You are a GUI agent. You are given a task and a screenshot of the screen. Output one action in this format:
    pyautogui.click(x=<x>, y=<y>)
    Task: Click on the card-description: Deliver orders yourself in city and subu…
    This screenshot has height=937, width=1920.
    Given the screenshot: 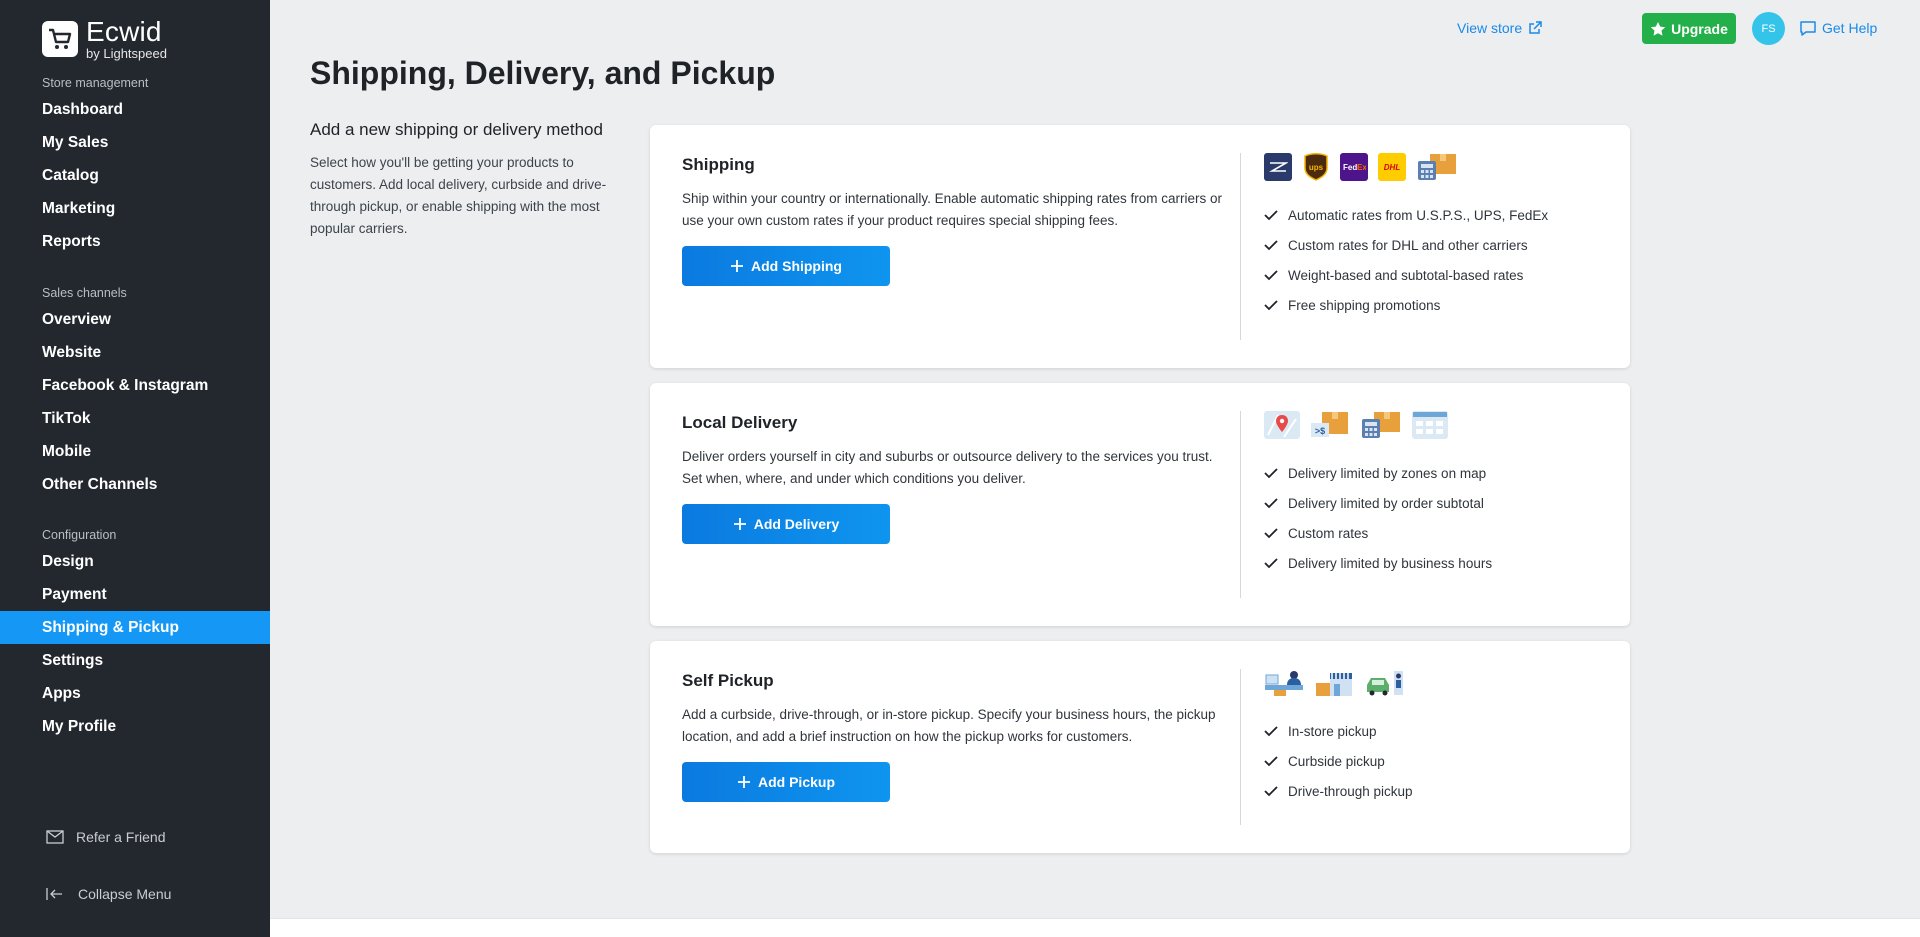 What is the action you would take?
    pyautogui.click(x=947, y=467)
    